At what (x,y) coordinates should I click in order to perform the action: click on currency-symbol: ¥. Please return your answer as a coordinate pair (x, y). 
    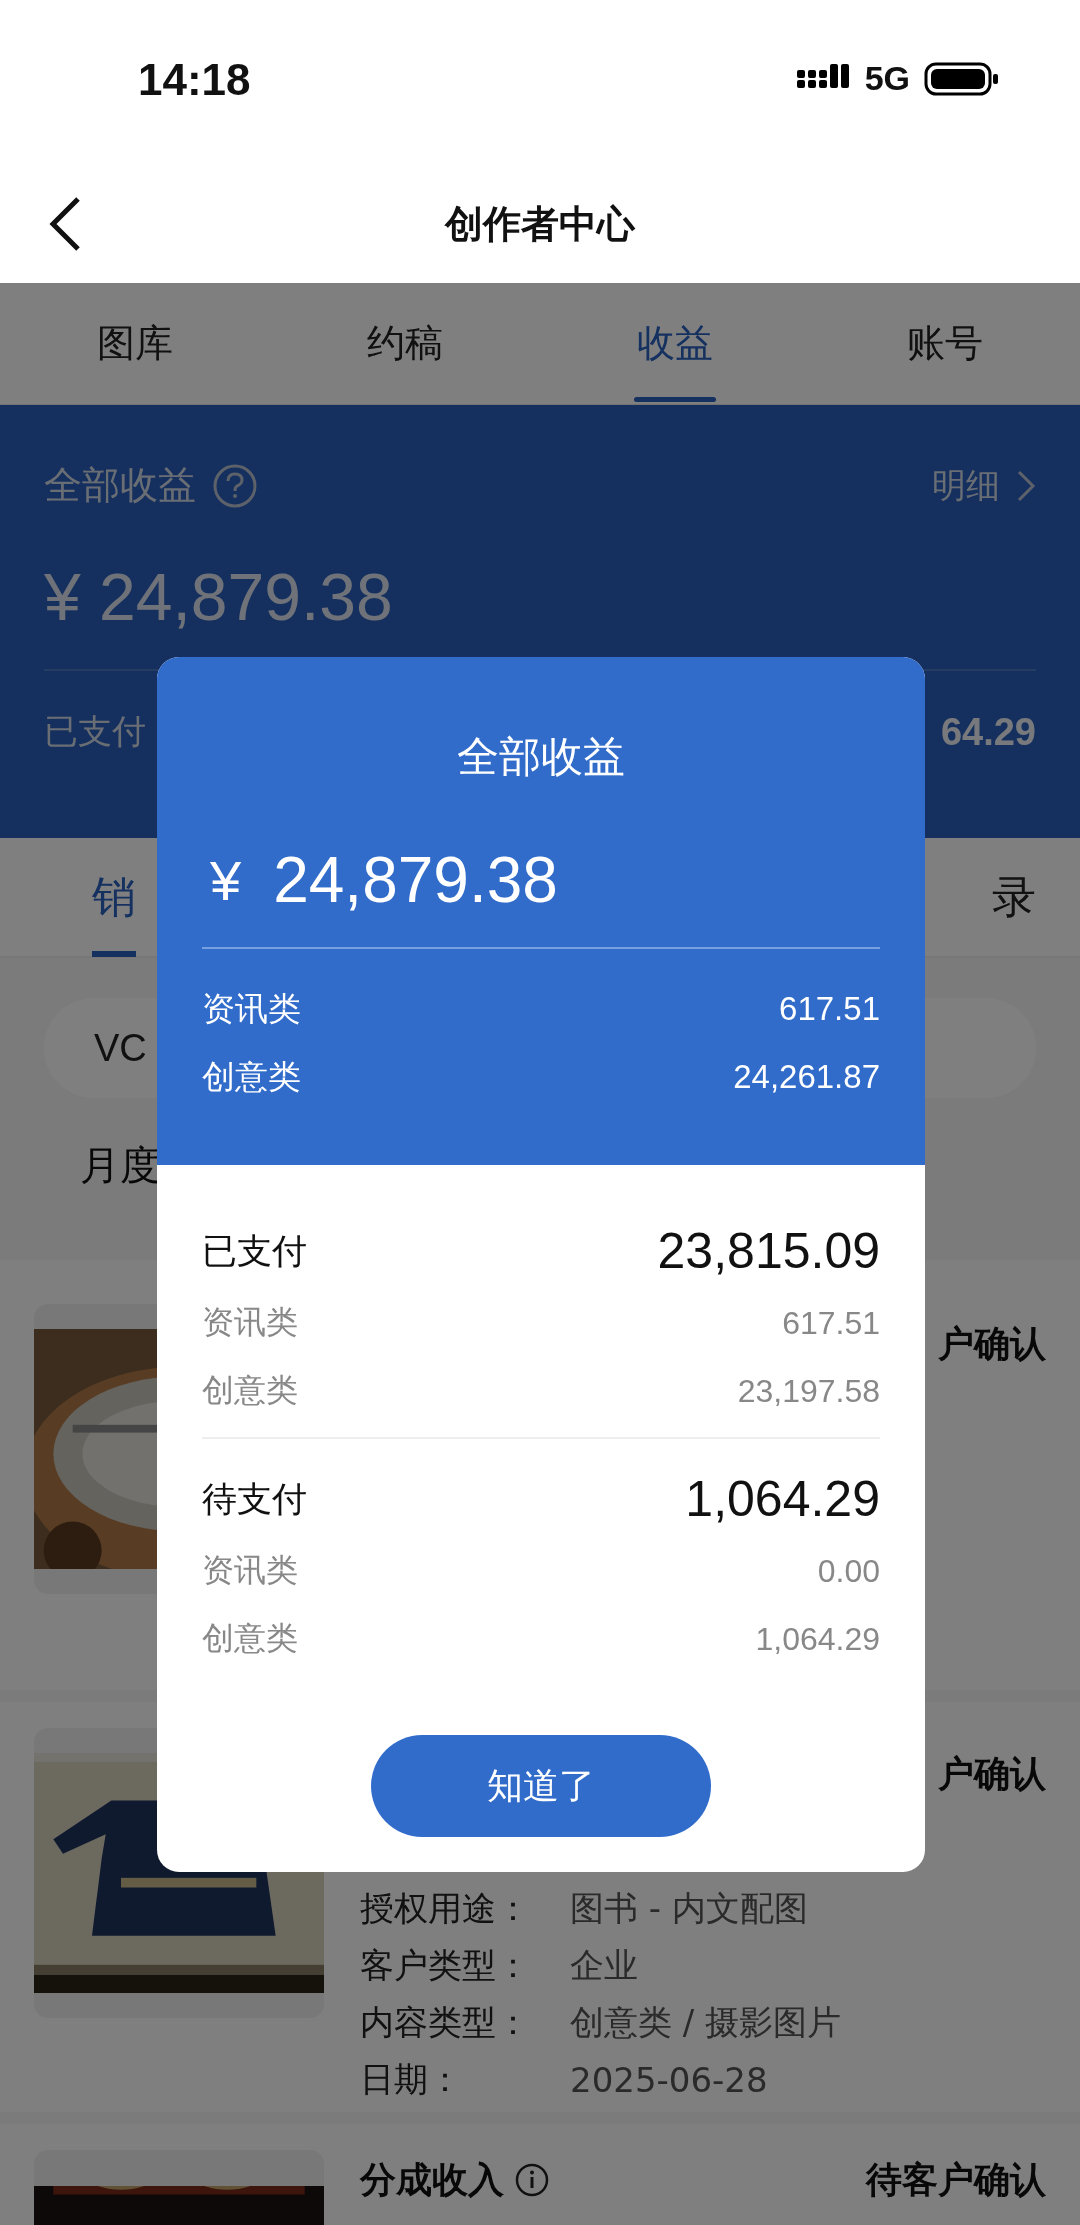
    Looking at the image, I should click on (226, 880).